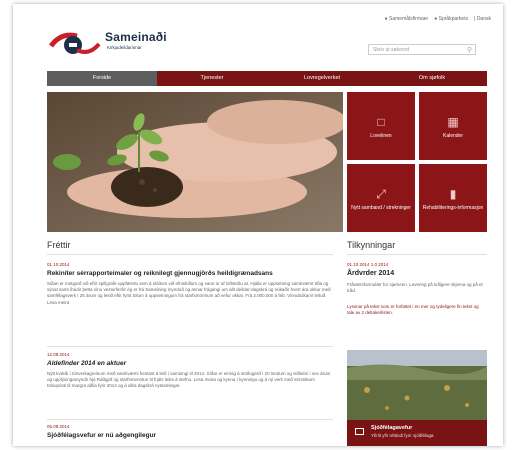  What do you see at coordinates (482, 19) in the screenshot?
I see `top-link-3: | Dansk` at bounding box center [482, 19].